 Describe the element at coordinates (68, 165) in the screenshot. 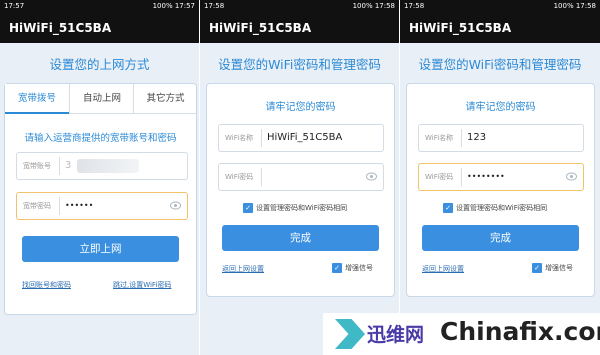

I see `account-value: 3` at that location.